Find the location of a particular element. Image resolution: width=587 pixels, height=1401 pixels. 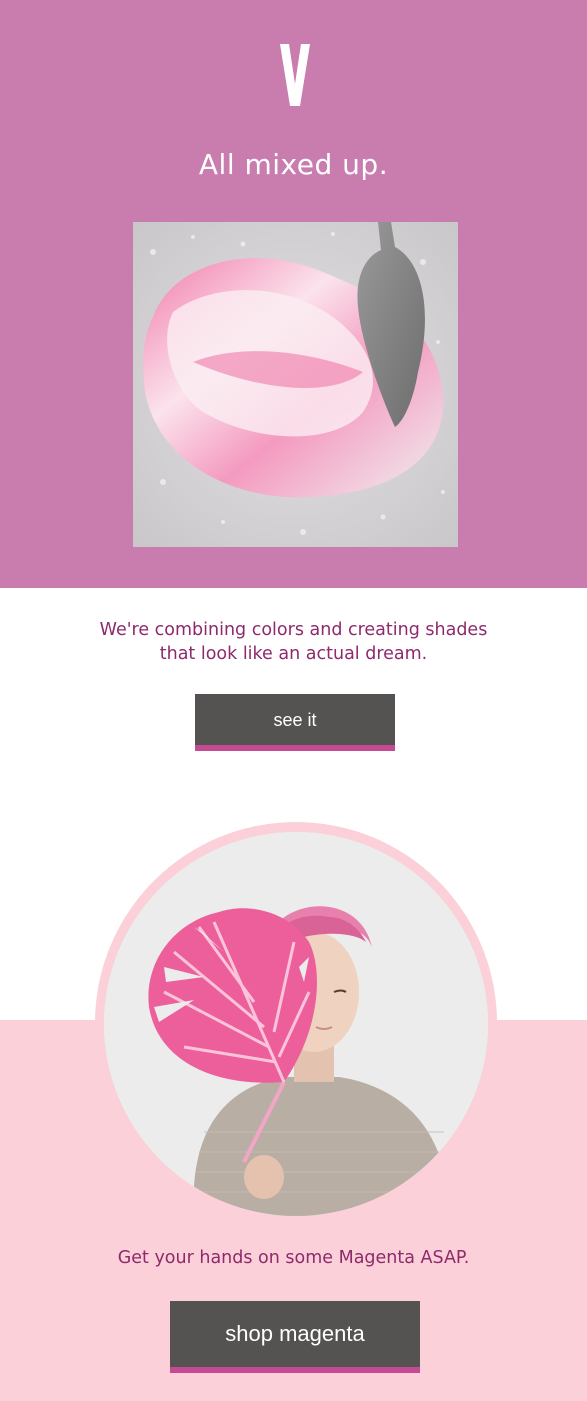

intro-line-2: that look like an actual dream. is located at coordinates (293, 654).